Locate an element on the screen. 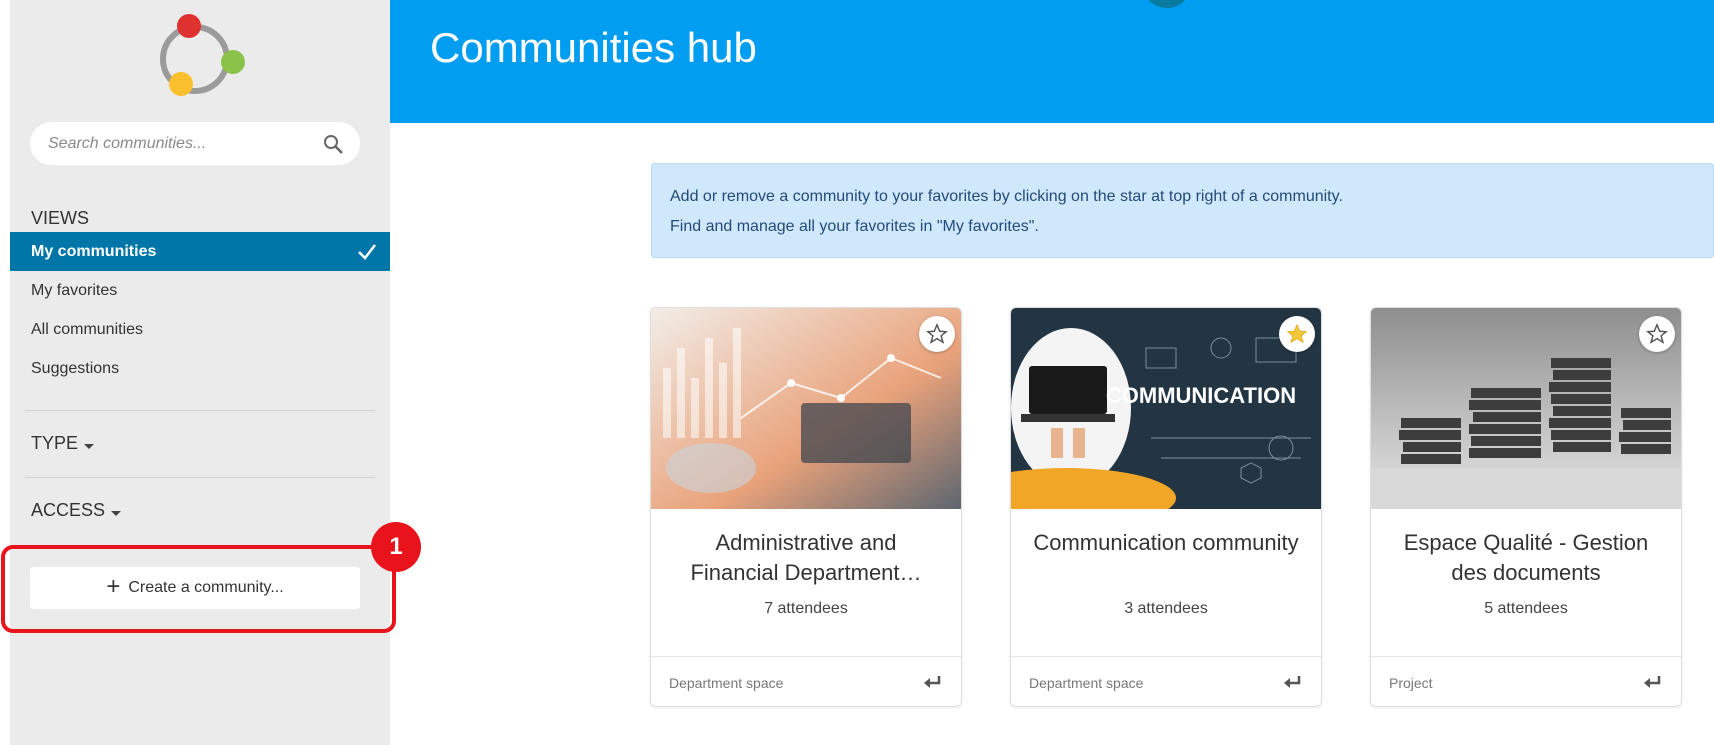 The width and height of the screenshot is (1714, 745). community-title: Communication community is located at coordinates (1166, 543).